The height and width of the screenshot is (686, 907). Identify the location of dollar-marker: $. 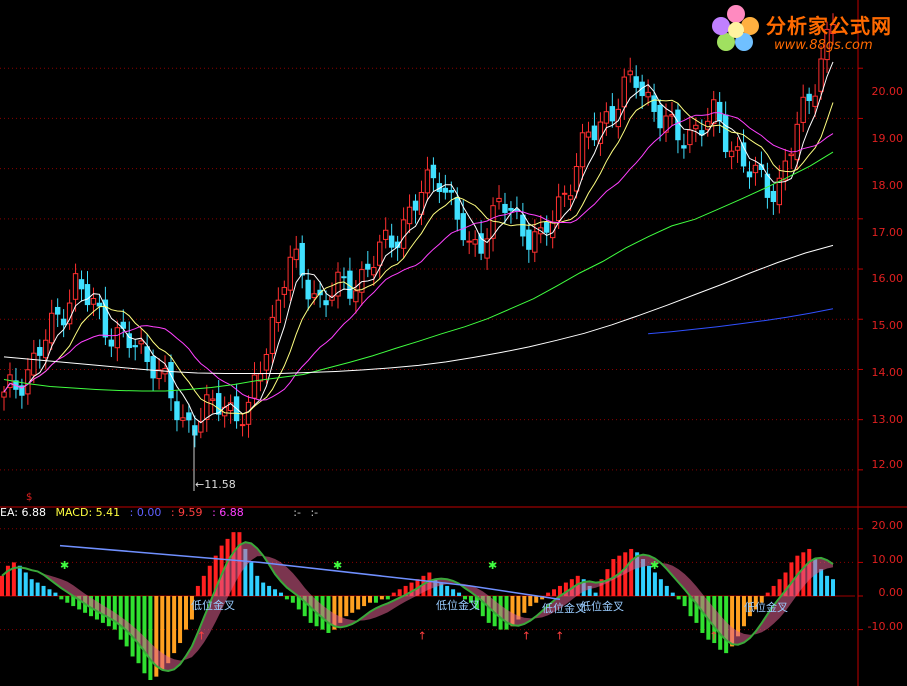
(29, 497).